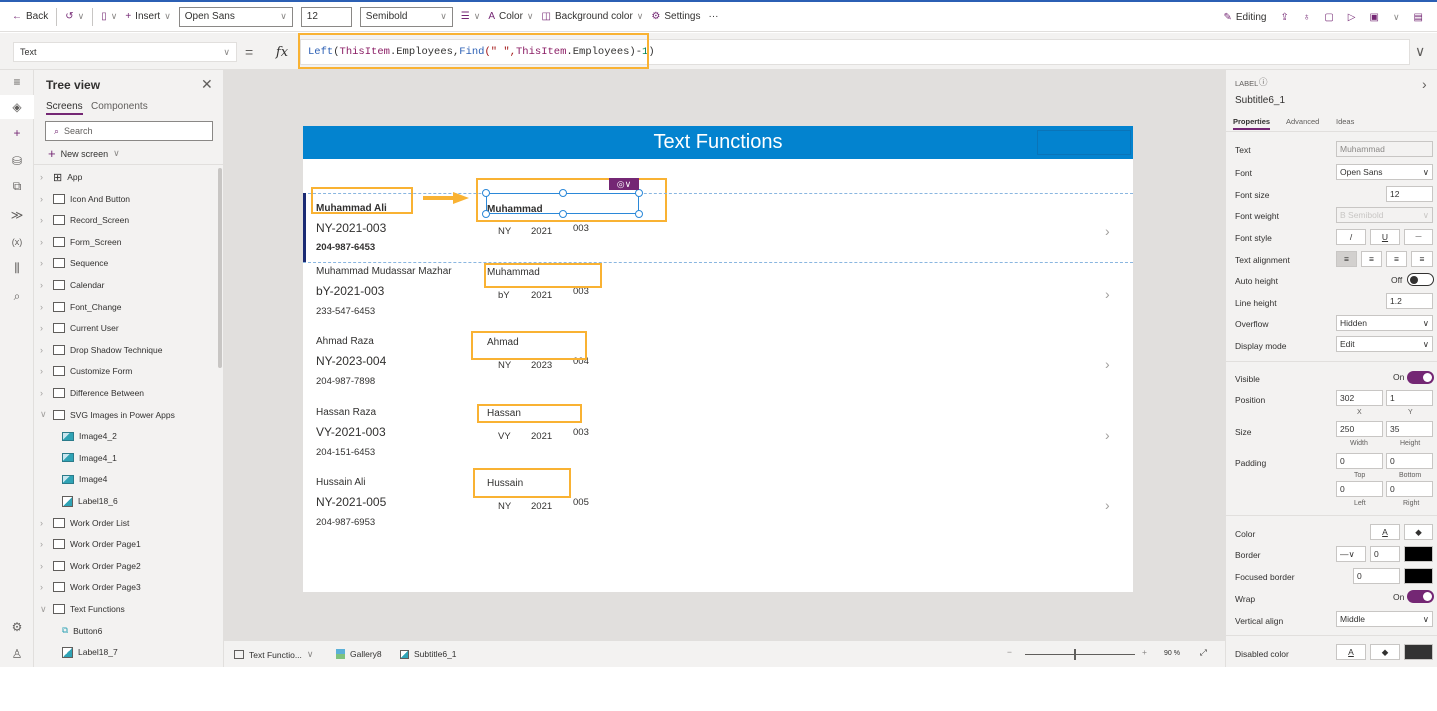 The width and height of the screenshot is (1437, 711). Describe the element at coordinates (90, 544) in the screenshot. I see `tree-item: › Work Order Page1` at that location.